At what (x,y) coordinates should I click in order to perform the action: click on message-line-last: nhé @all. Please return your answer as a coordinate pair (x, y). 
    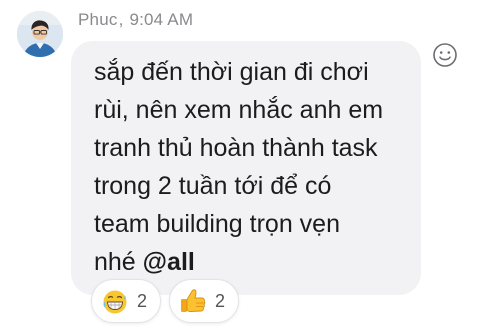
    Looking at the image, I should click on (259, 262).